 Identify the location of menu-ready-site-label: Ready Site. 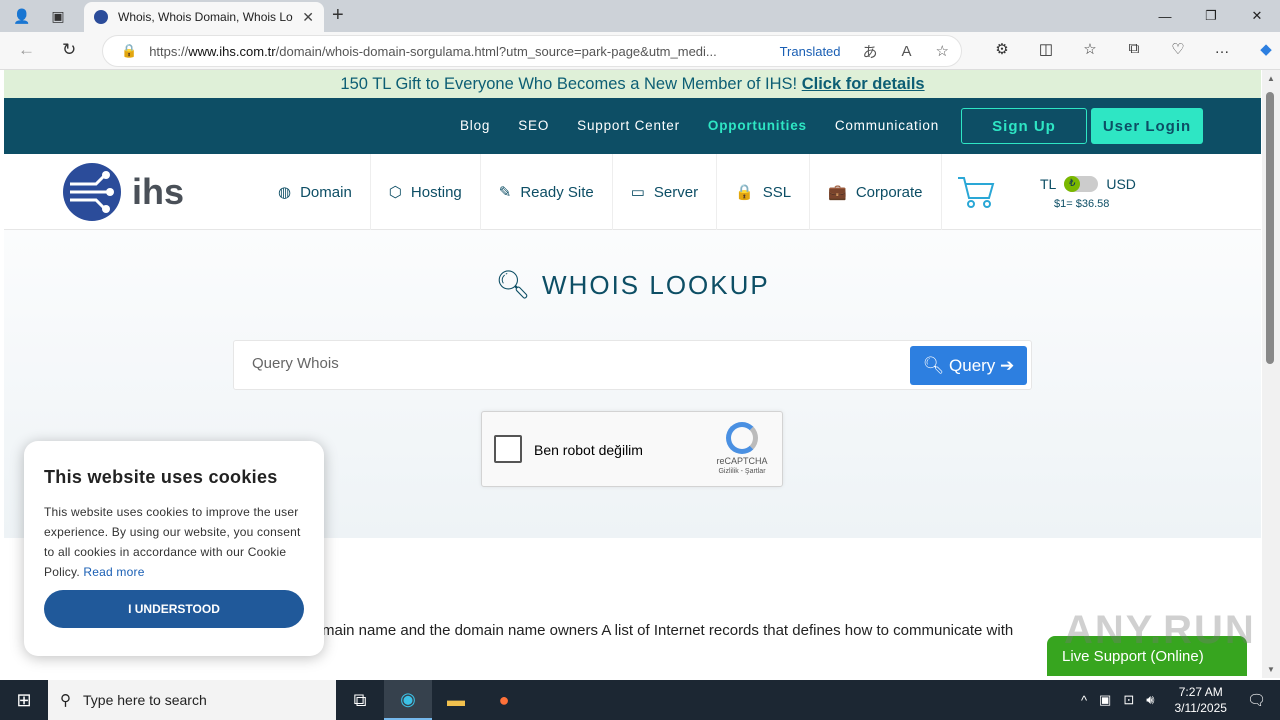
(557, 192).